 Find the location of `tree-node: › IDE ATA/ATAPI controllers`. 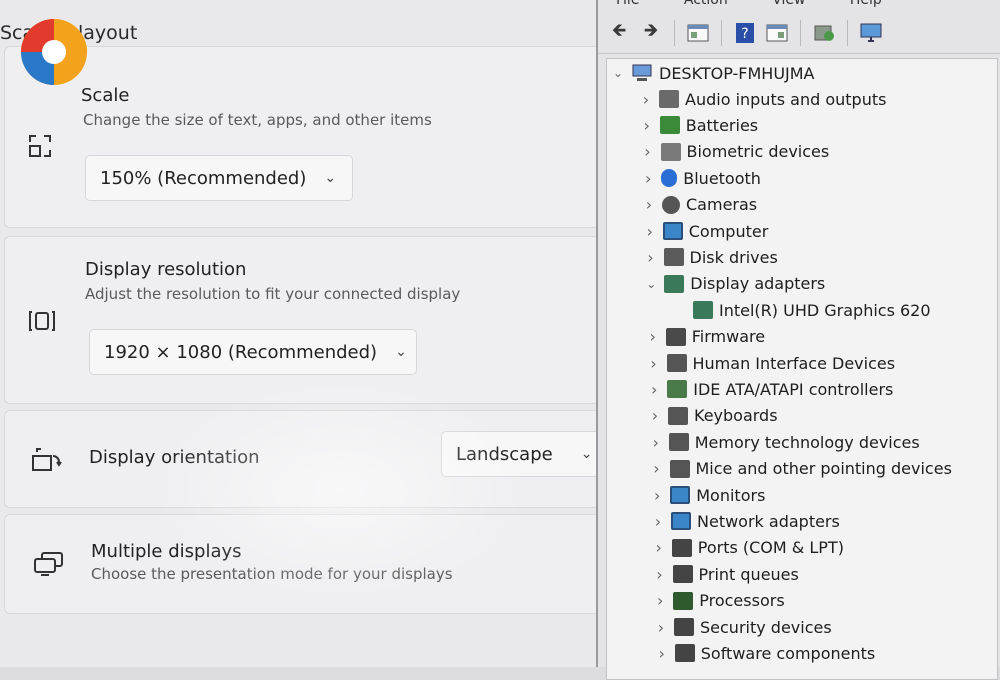

tree-node: › IDE ATA/ATAPI controllers is located at coordinates (769, 389).